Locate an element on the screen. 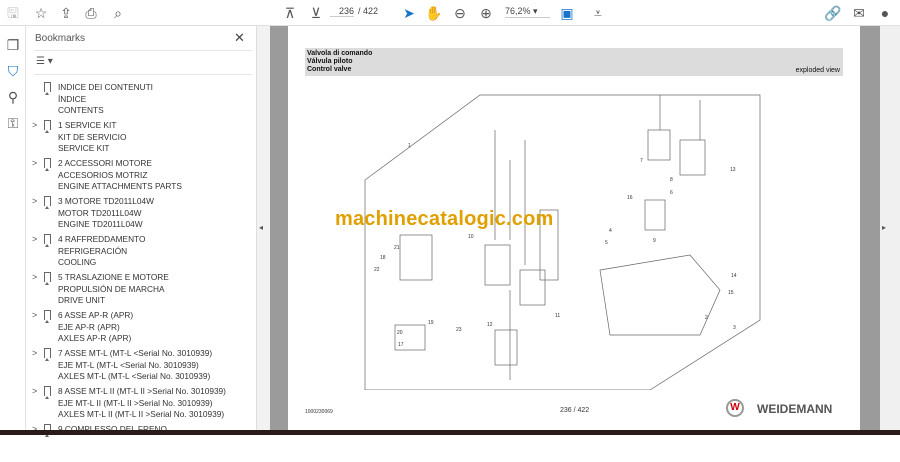 Image resolution: width=900 pixels, height=462 pixels. select-cursor-icon: ➤ is located at coordinates (409, 13).